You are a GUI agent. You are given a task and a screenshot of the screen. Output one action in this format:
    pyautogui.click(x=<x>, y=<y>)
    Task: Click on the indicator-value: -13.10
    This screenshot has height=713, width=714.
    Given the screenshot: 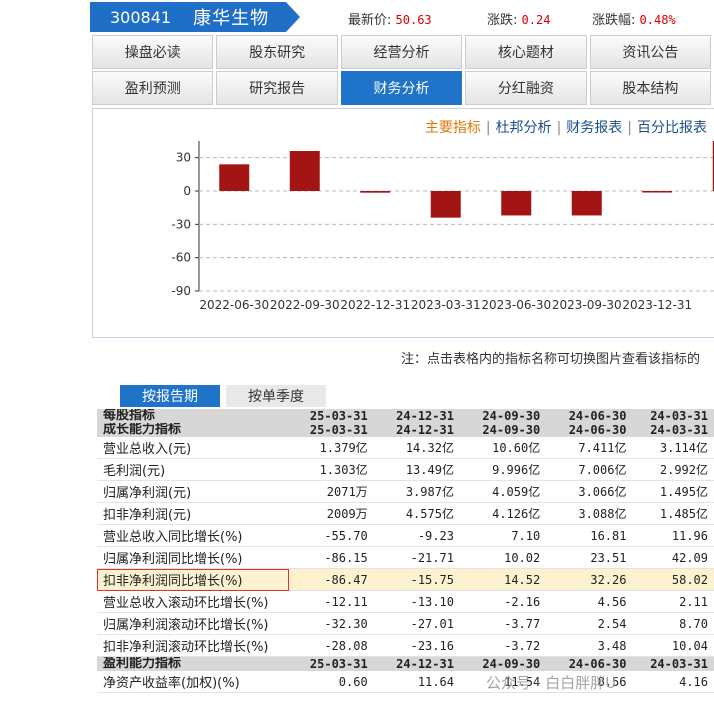 What is the action you would take?
    pyautogui.click(x=416, y=601)
    